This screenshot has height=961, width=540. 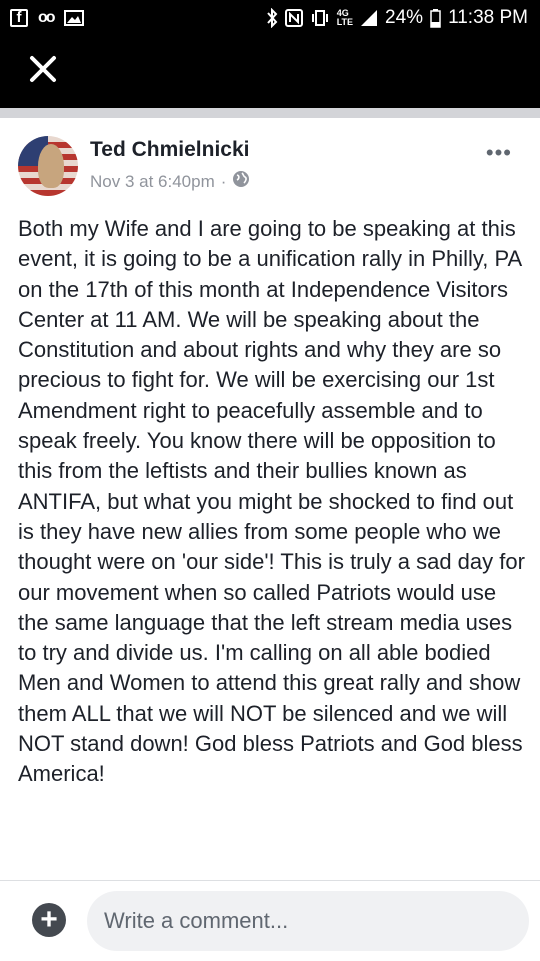 I want to click on post-meta: Nov 3 at 6:40pm ·, so click(x=170, y=181).